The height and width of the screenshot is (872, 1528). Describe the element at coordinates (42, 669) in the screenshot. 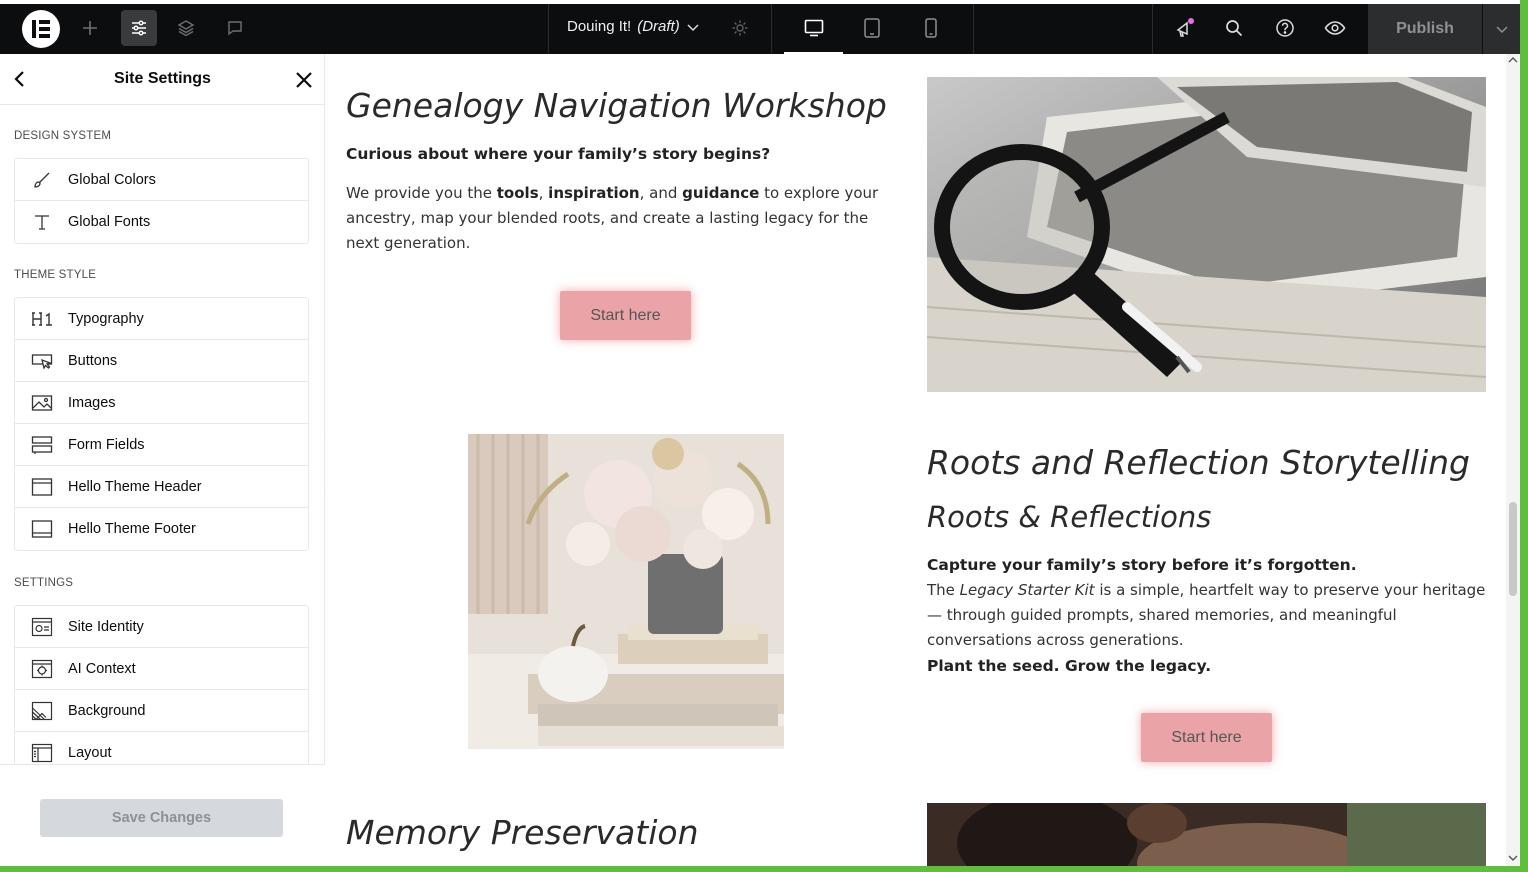

I see `ai-icon` at that location.